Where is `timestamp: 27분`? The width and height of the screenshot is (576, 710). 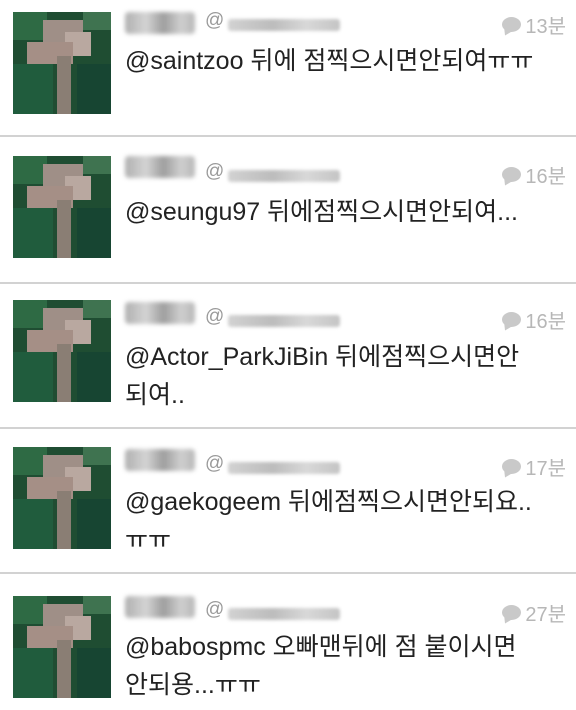 timestamp: 27분 is located at coordinates (534, 612).